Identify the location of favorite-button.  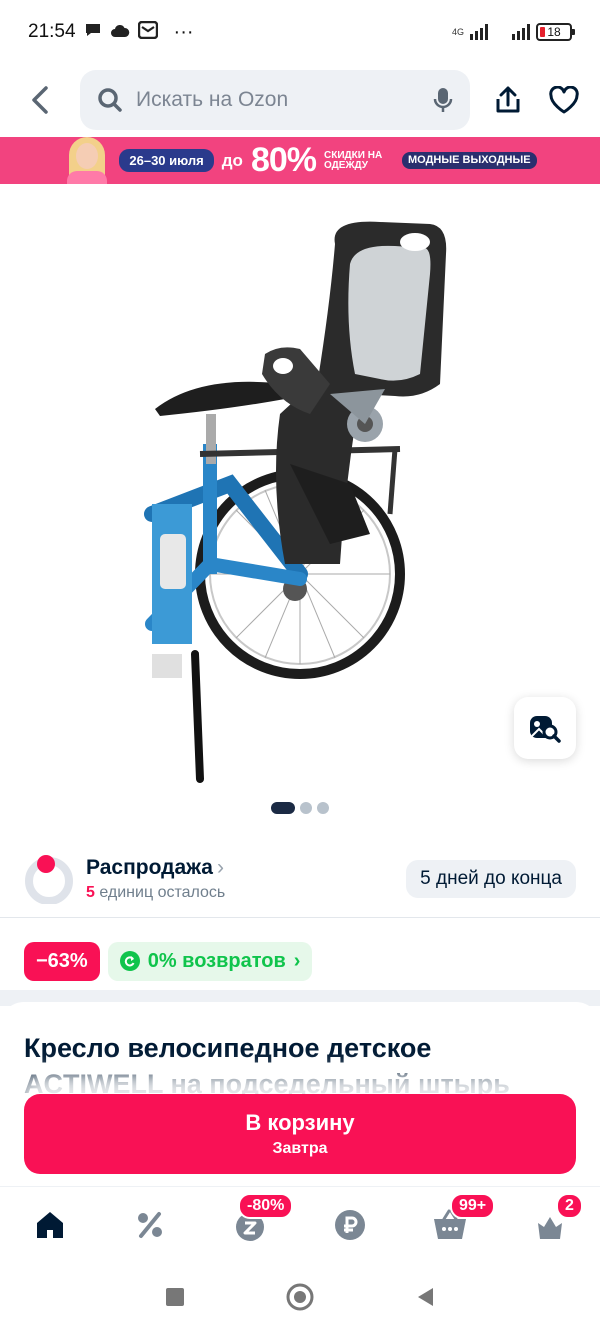
(564, 100).